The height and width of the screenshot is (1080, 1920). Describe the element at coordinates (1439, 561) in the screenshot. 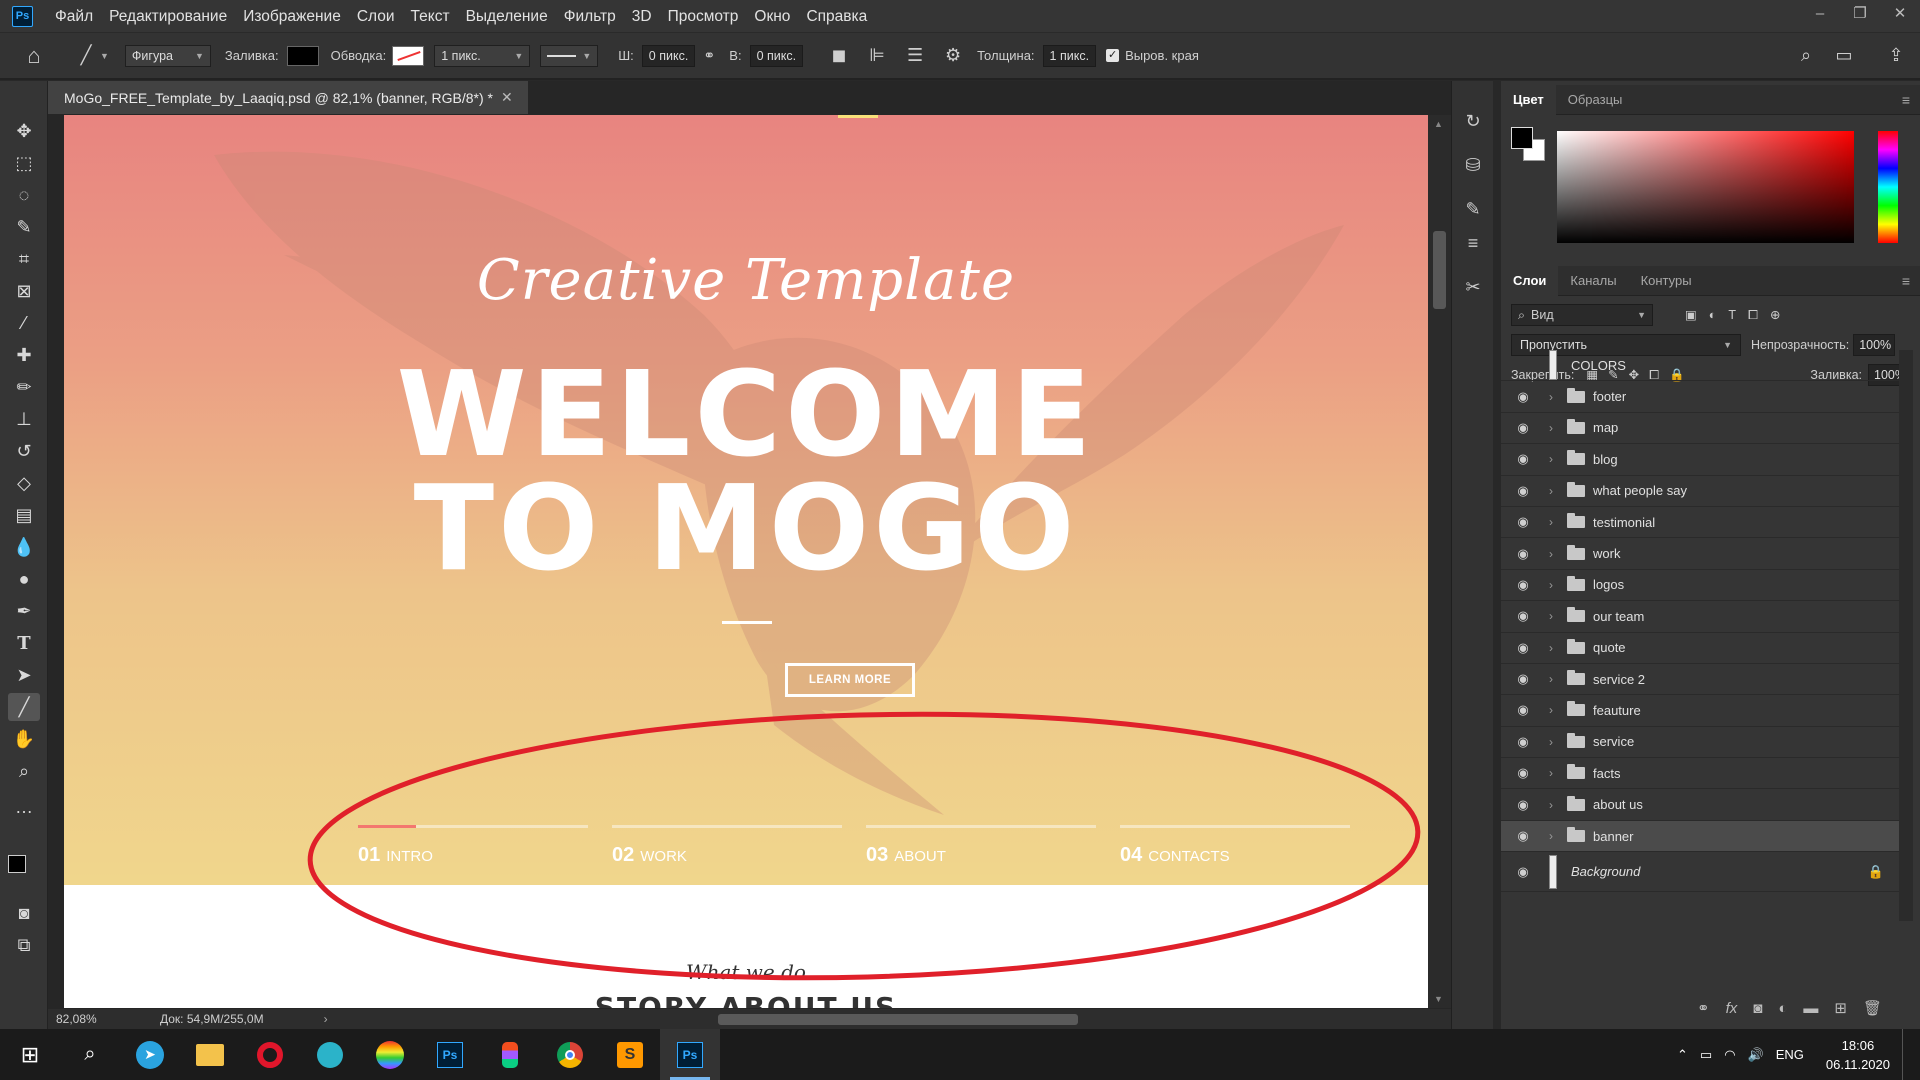

I see `vertical-scrollbar: ▲ ▼` at that location.